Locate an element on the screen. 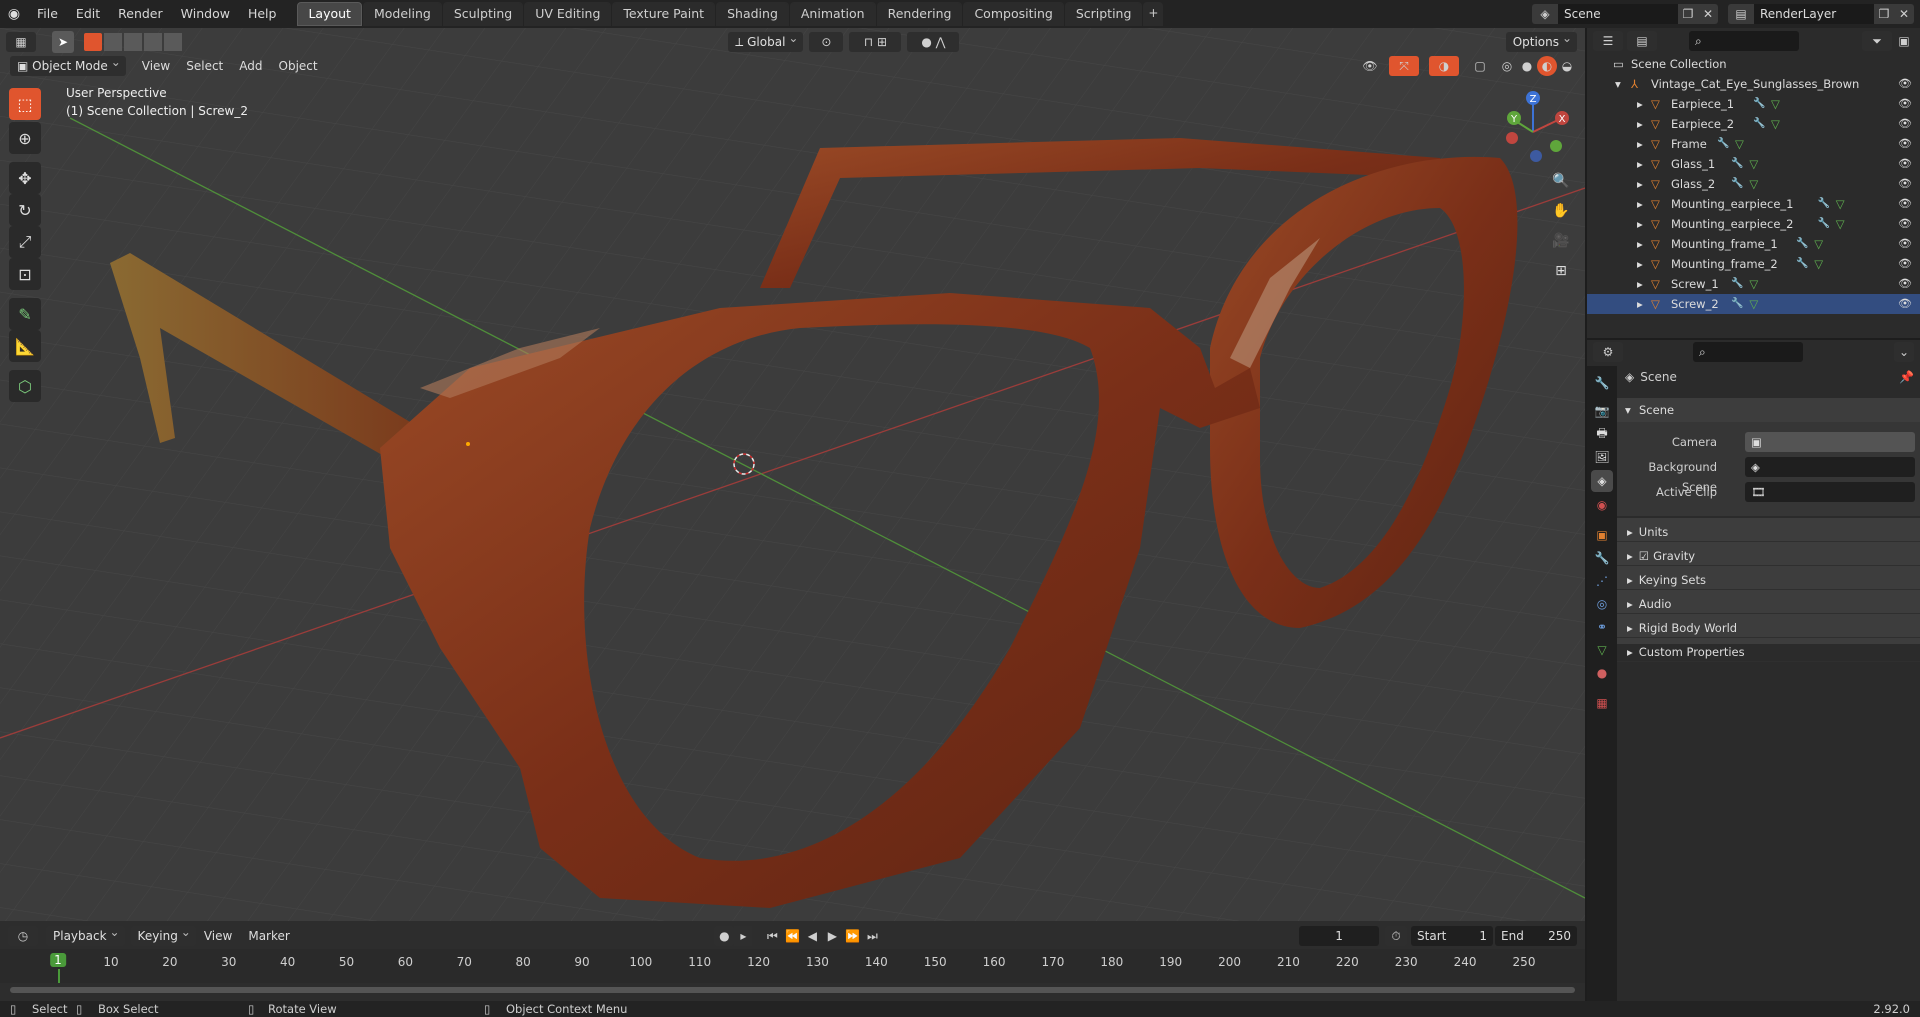  menu-render: Render is located at coordinates (140, 14).